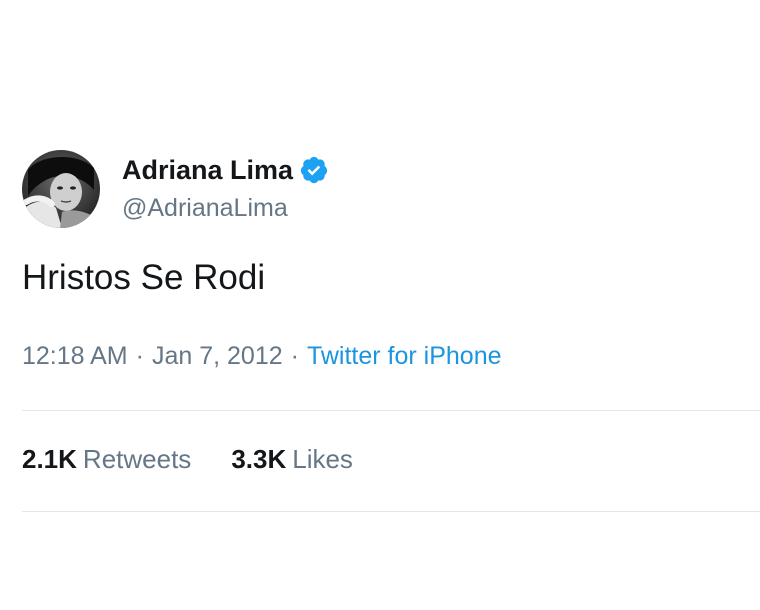  I want to click on tweet-meta: 12:18 AM · Jan 7, 2012 · Twitter for iPhone, so click(262, 356).